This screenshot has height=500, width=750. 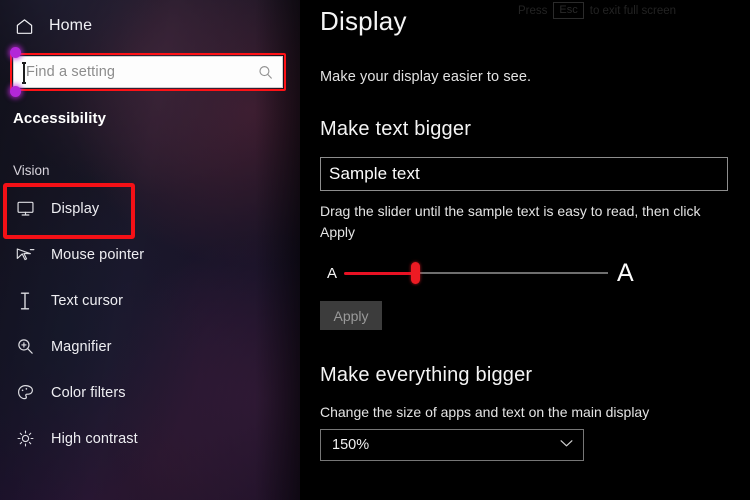 I want to click on mouse-pointer-icon, so click(x=25, y=255).